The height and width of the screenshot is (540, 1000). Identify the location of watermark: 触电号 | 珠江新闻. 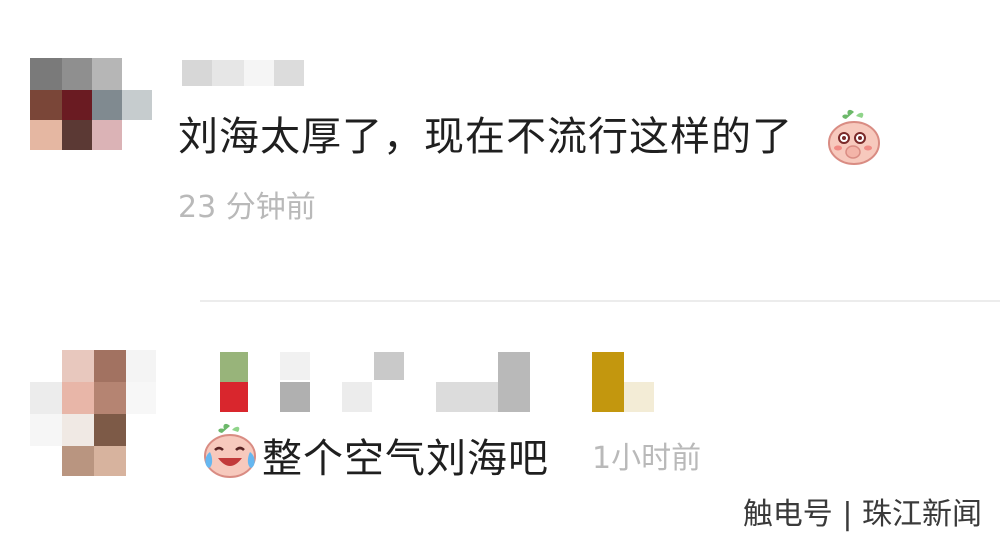
(862, 514).